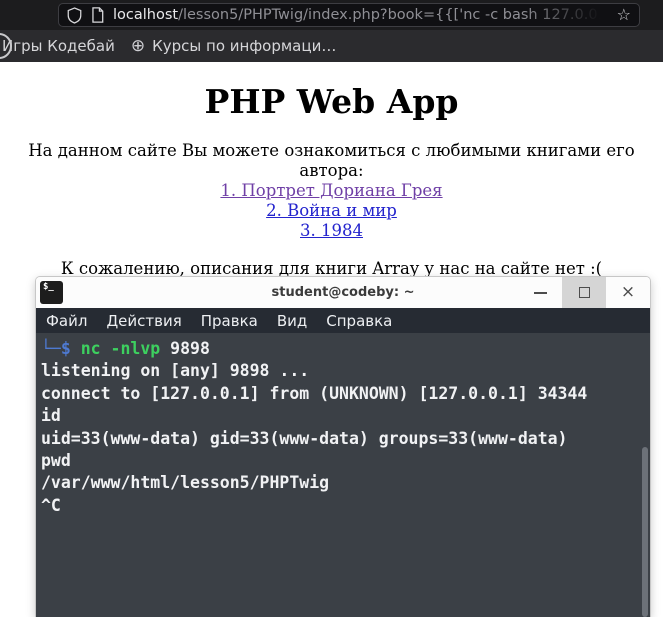  Describe the element at coordinates (359, 321) in the screenshot. I see `menu-help: Справка` at that location.